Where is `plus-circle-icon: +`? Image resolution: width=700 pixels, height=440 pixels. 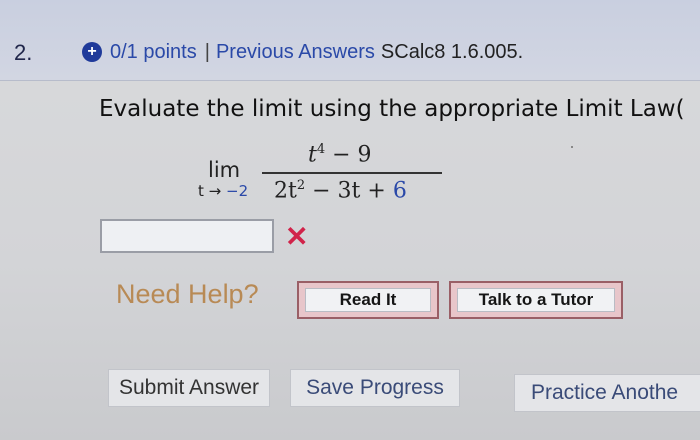 plus-circle-icon: + is located at coordinates (92, 52).